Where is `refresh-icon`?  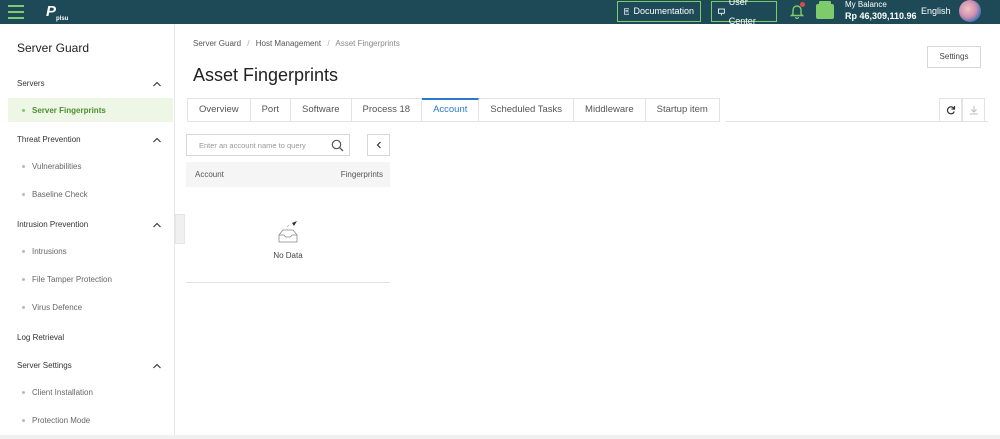 refresh-icon is located at coordinates (950, 110).